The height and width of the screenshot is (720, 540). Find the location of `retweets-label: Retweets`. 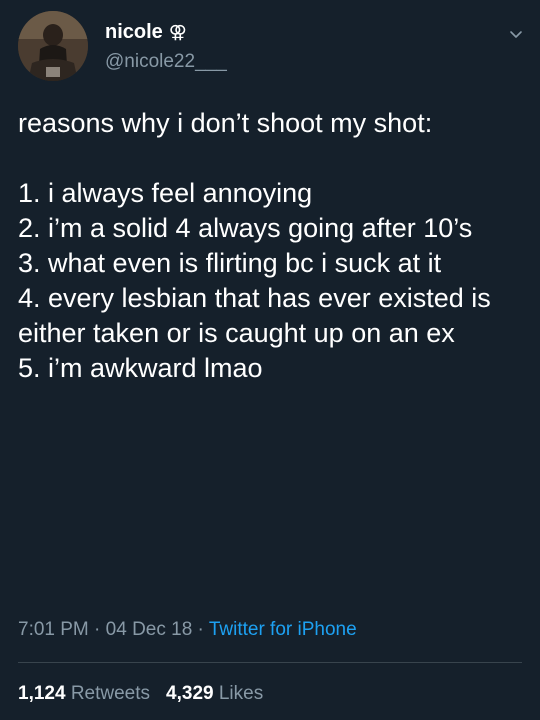

retweets-label: Retweets is located at coordinates (110, 693).